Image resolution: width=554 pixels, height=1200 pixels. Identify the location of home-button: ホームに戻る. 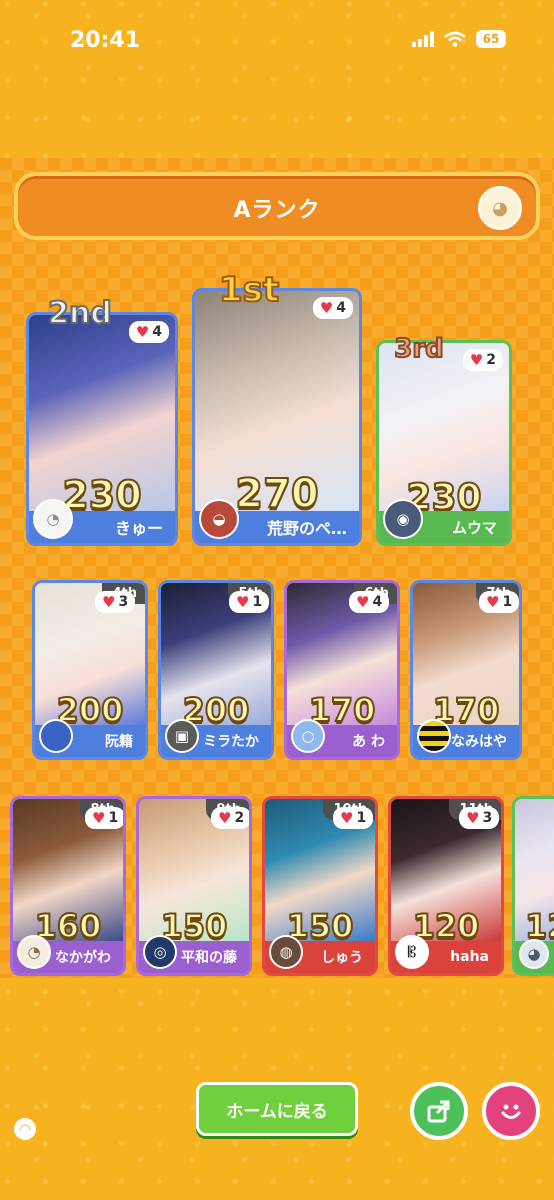
(277, 1109).